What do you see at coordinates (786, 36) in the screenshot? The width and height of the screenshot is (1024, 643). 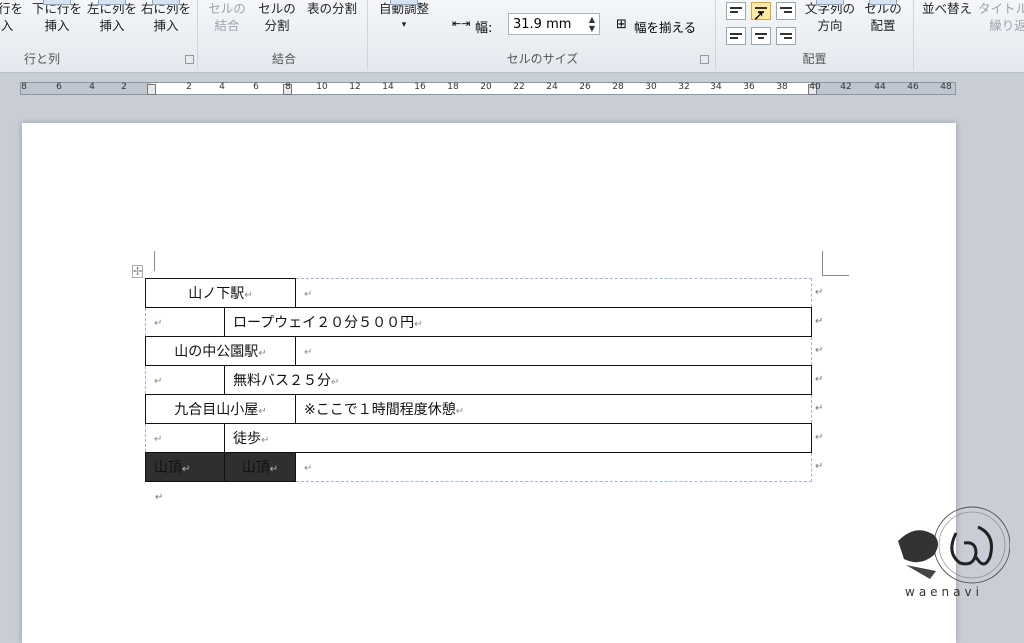 I see `align-bottom-right-button` at bounding box center [786, 36].